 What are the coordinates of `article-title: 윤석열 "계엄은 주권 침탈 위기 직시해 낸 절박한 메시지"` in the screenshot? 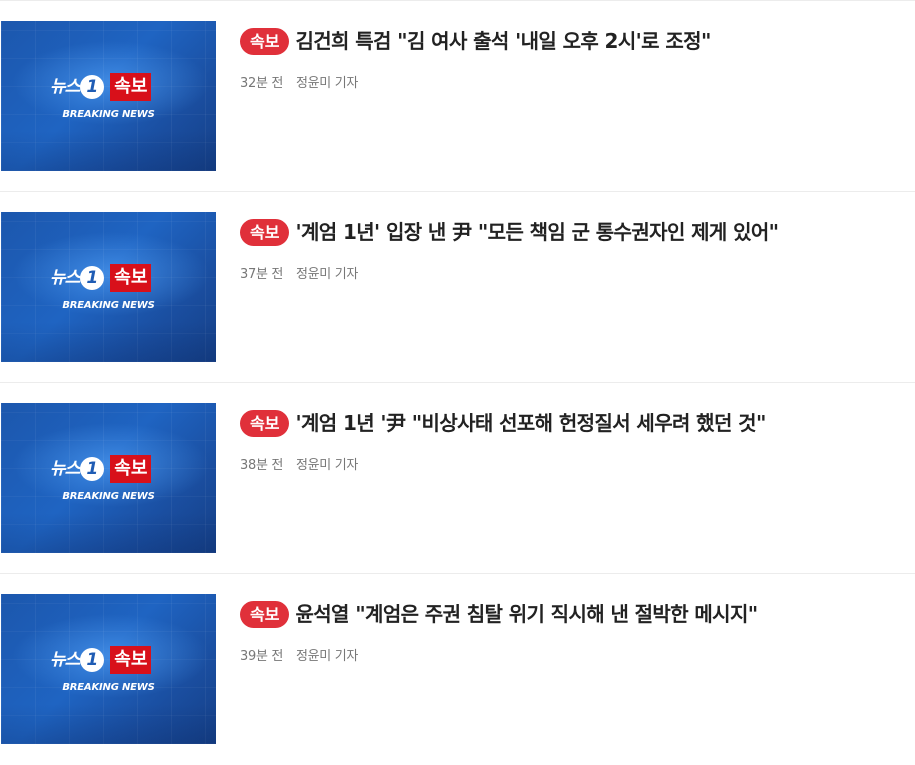 It's located at (526, 614).